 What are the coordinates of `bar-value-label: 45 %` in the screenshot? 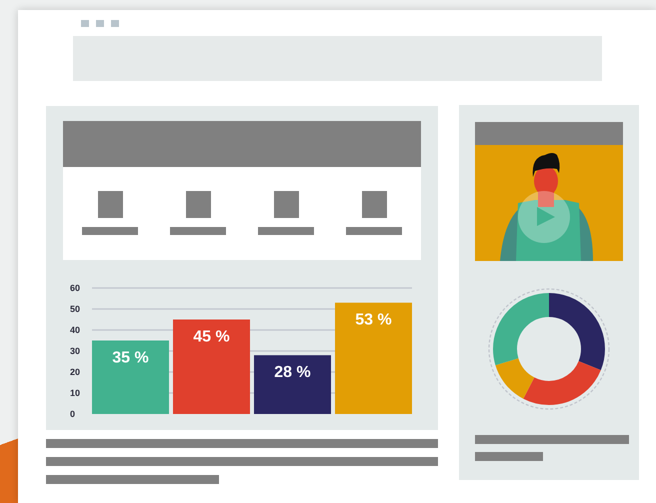 It's located at (211, 337).